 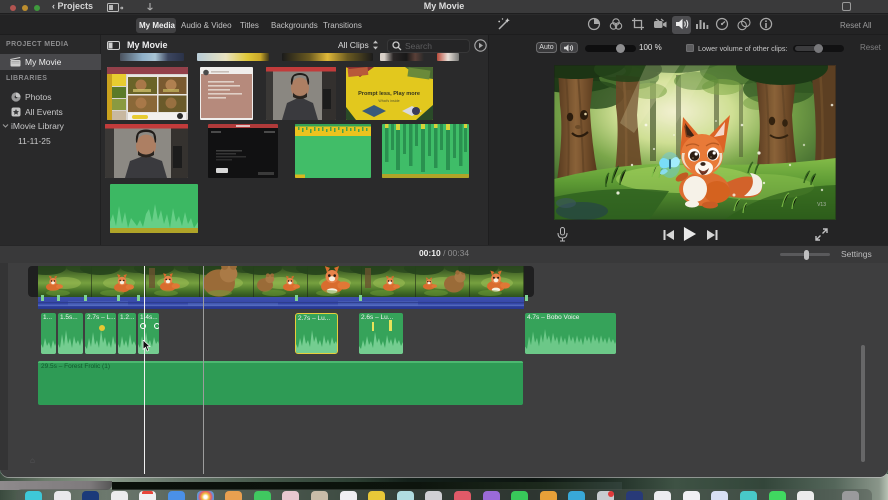 I want to click on svg-text: What's inside, so click(x=388, y=101).